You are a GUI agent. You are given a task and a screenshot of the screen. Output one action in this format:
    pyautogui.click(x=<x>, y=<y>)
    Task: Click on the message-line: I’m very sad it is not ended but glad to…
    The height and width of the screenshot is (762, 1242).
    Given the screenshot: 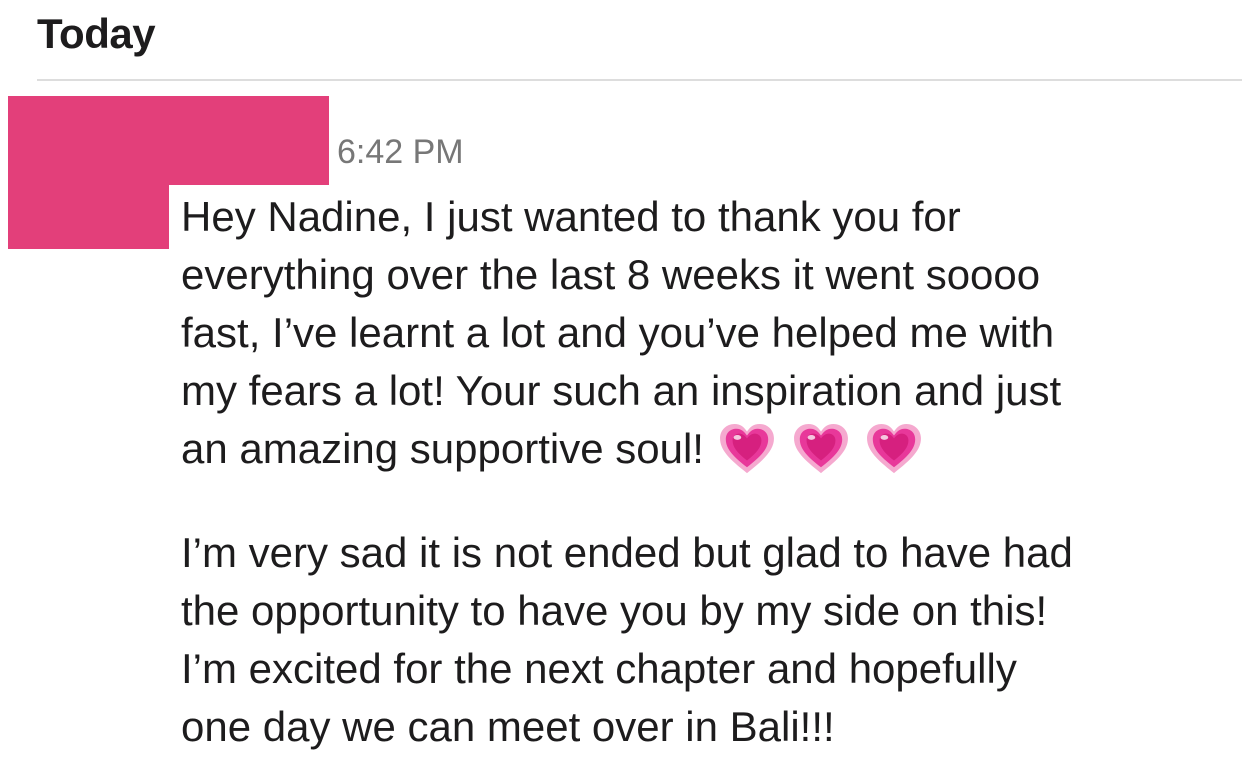 What is the action you would take?
    pyautogui.click(x=627, y=552)
    